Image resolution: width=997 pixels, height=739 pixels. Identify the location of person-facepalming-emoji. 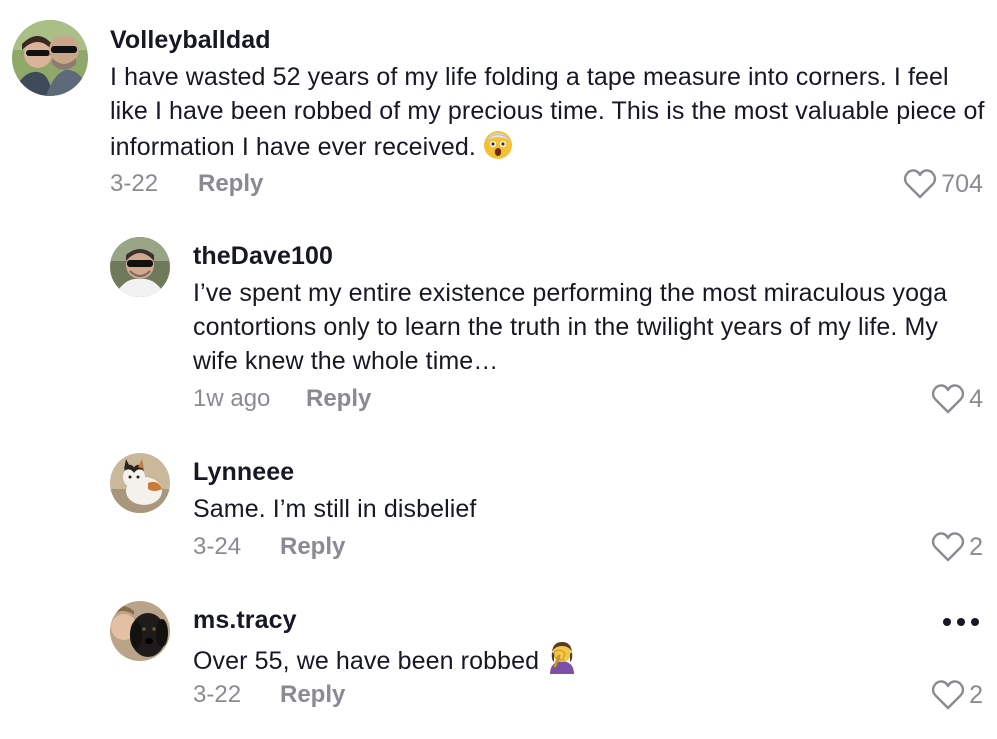
(562, 661).